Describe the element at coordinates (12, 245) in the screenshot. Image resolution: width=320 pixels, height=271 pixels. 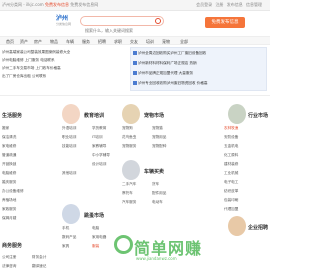
I see `section-title-biz: 商务服务` at that location.